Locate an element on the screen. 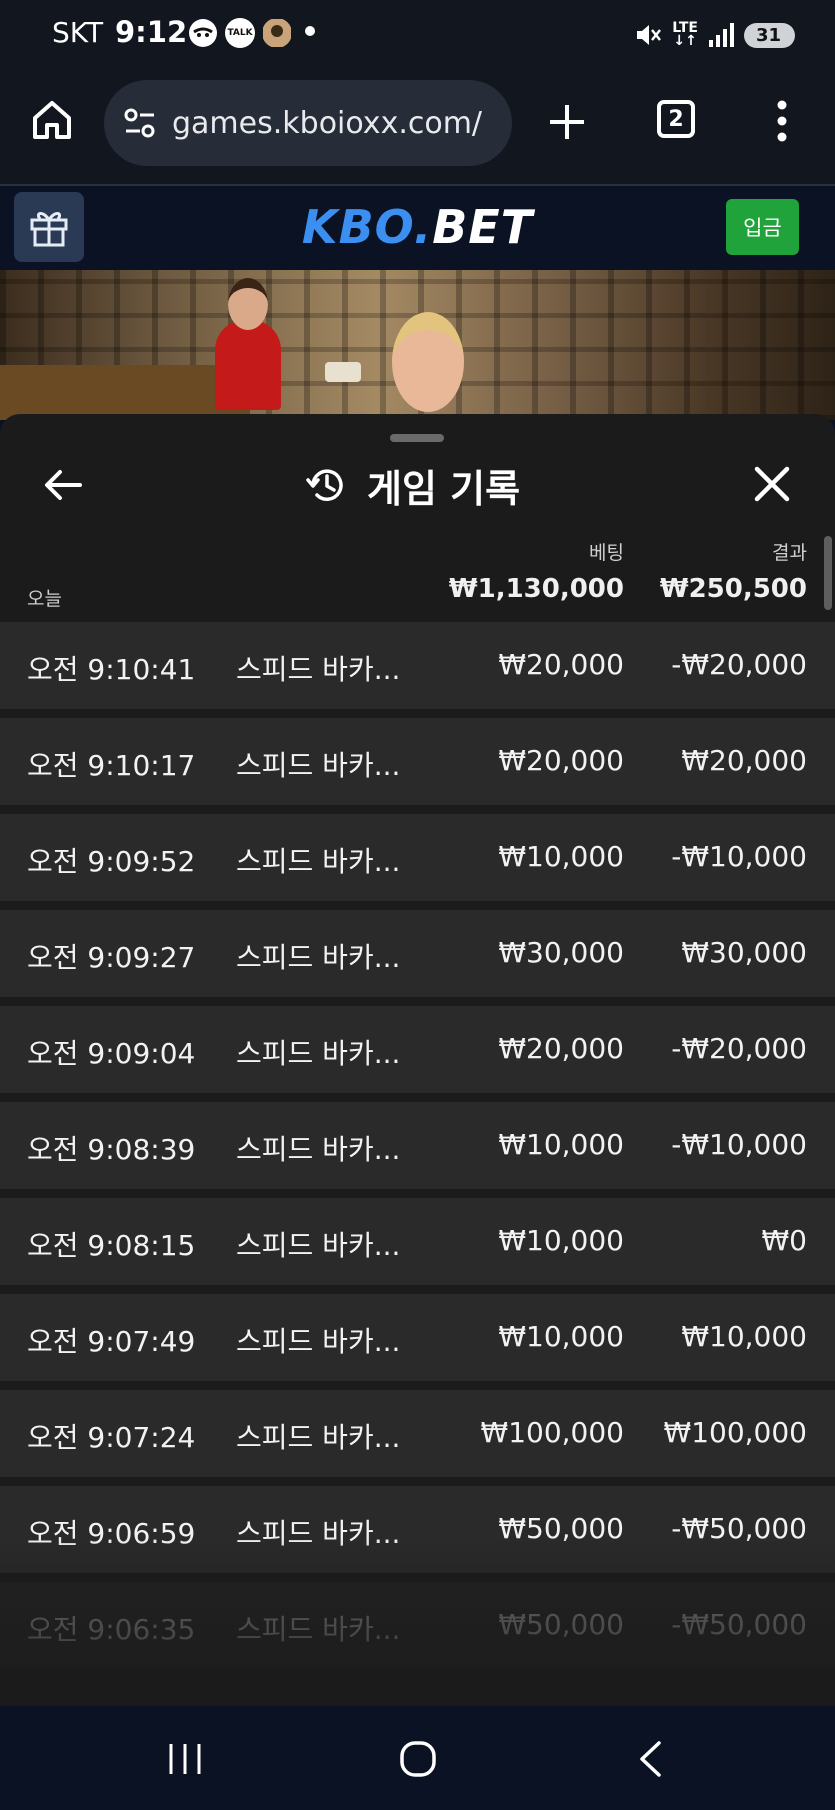 Image resolution: width=835 pixels, height=1810 pixels. site-logo: KBO.BET is located at coordinates (417, 227).